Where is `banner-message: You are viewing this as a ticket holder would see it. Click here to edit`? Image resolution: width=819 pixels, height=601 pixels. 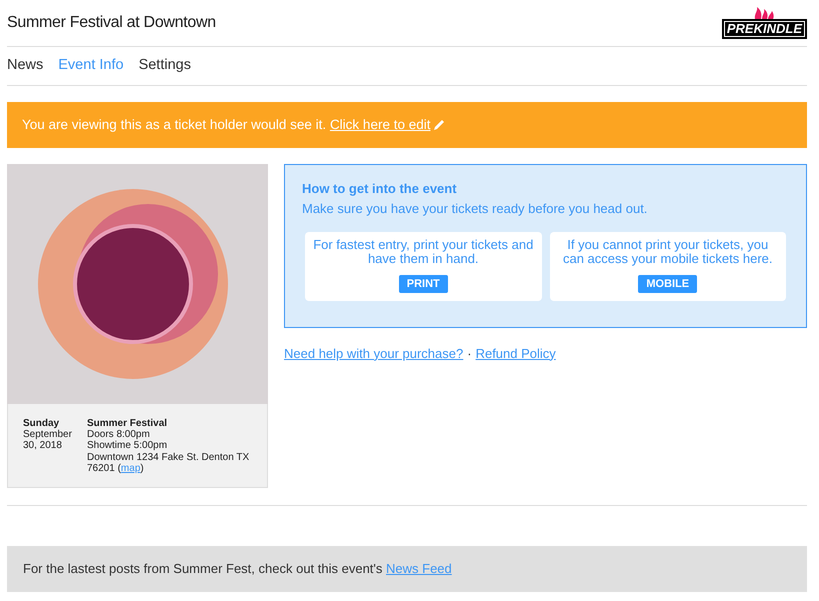 banner-message: You are viewing this as a ticket holder would see it. Click here to edit is located at coordinates (226, 125).